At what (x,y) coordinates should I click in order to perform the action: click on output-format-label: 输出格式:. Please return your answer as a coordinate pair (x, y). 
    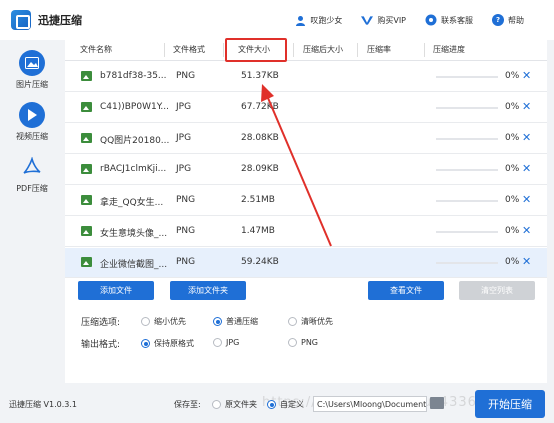
    Looking at the image, I should click on (101, 345).